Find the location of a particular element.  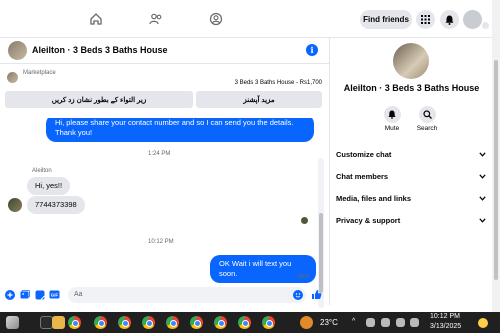

search-icon is located at coordinates (427, 114).